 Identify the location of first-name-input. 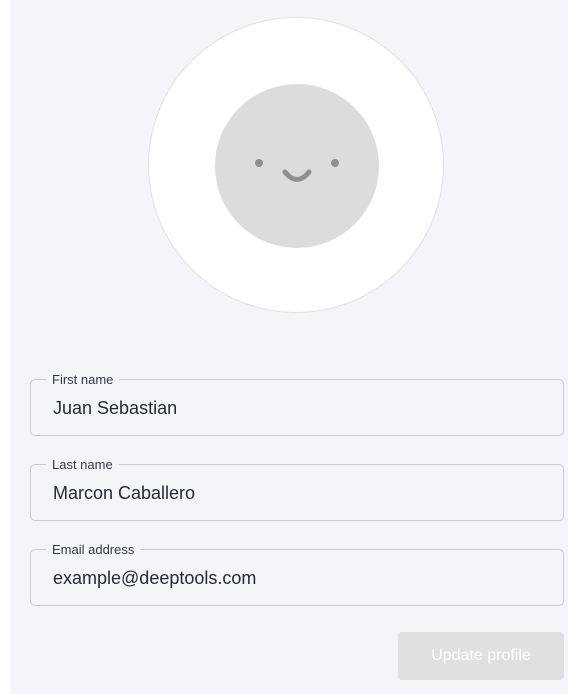
(297, 408).